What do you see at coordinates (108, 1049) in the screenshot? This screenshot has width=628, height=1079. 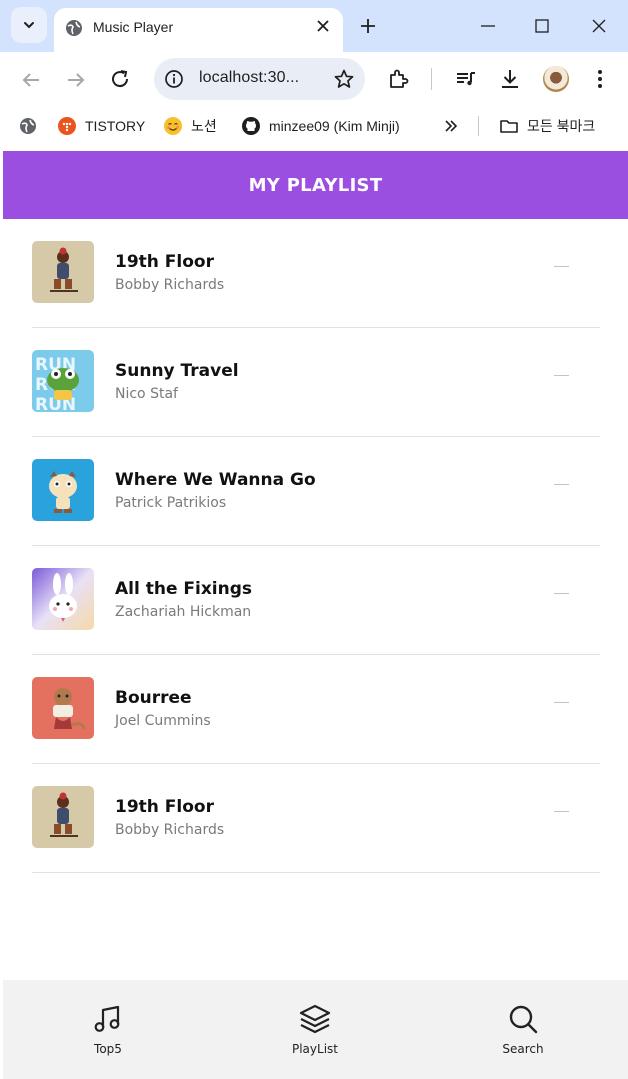 I see `nav-label: Top5` at bounding box center [108, 1049].